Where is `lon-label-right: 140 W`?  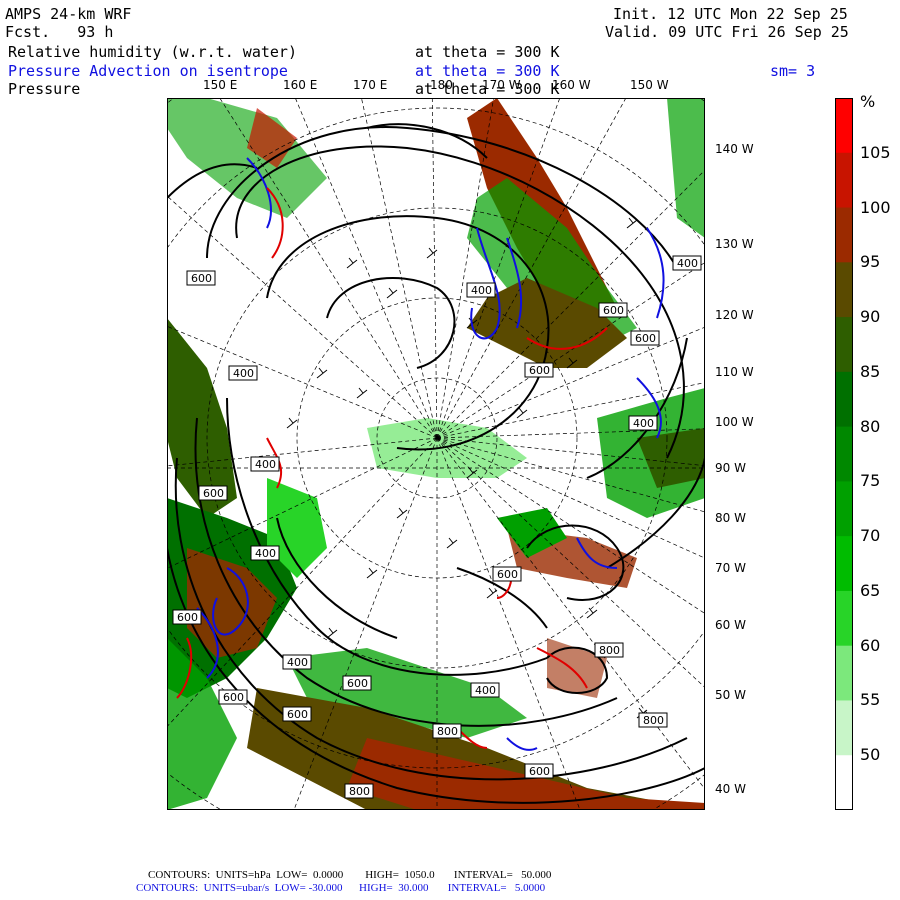 lon-label-right: 140 W is located at coordinates (734, 149).